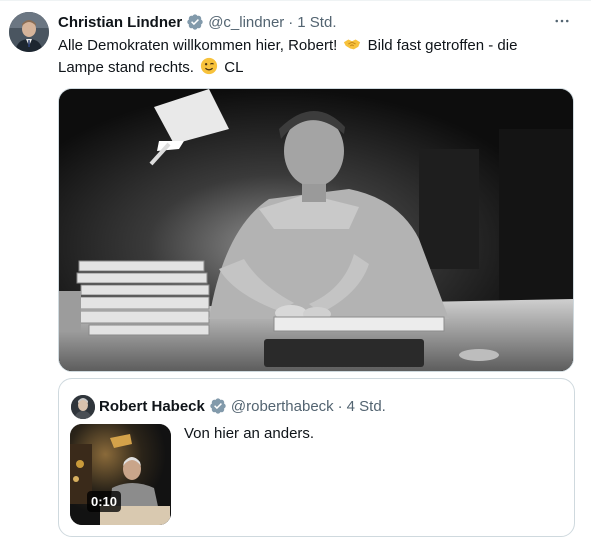 Image resolution: width=591 pixels, height=548 pixels. Describe the element at coordinates (198, 45) in the screenshot. I see `tweet-text-part1: Alle Demokraten willkommen hier, Robert!` at that location.